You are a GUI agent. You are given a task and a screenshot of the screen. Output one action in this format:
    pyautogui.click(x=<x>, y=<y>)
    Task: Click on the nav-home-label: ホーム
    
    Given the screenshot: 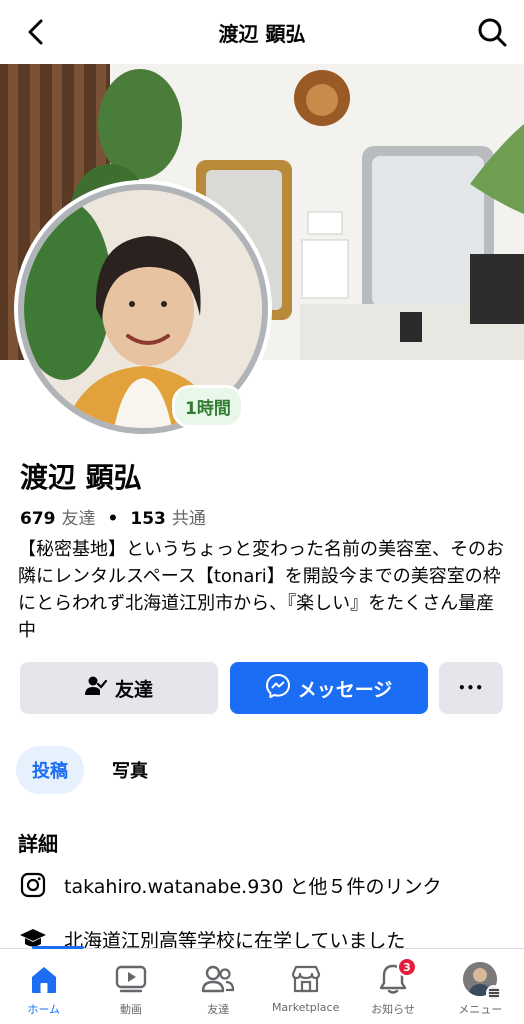 What is the action you would take?
    pyautogui.click(x=43, y=1009)
    